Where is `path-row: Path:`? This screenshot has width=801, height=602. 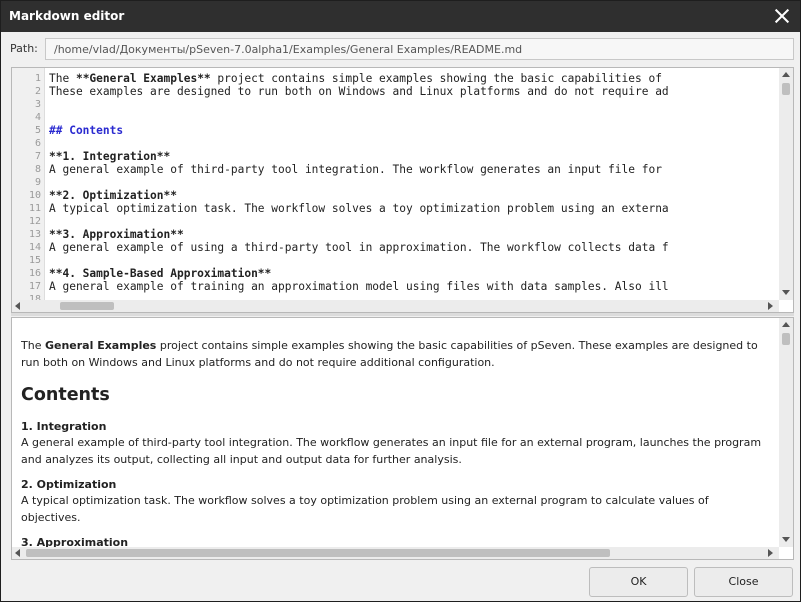 path-row: Path: is located at coordinates (400, 50).